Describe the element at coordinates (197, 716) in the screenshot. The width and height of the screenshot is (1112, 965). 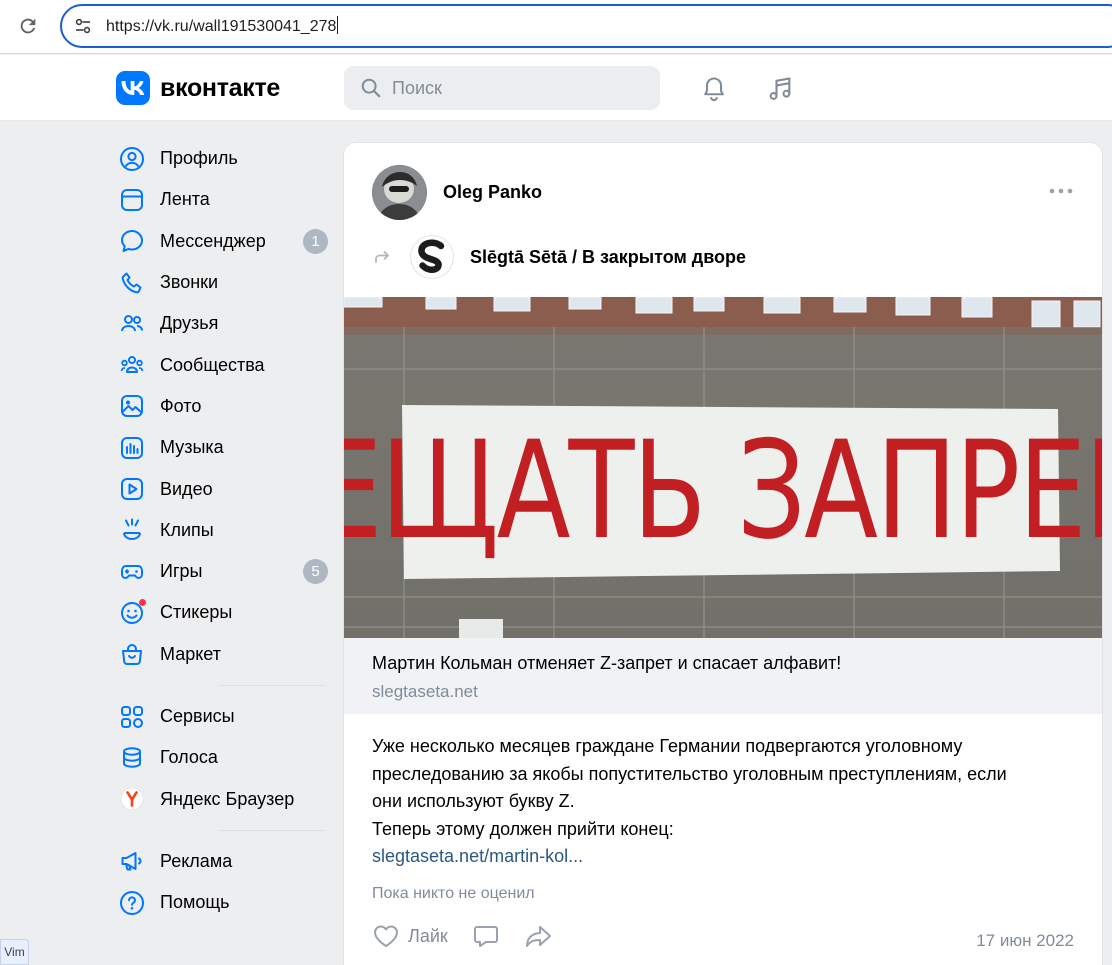
I see `nav-label: Сервисы` at that location.